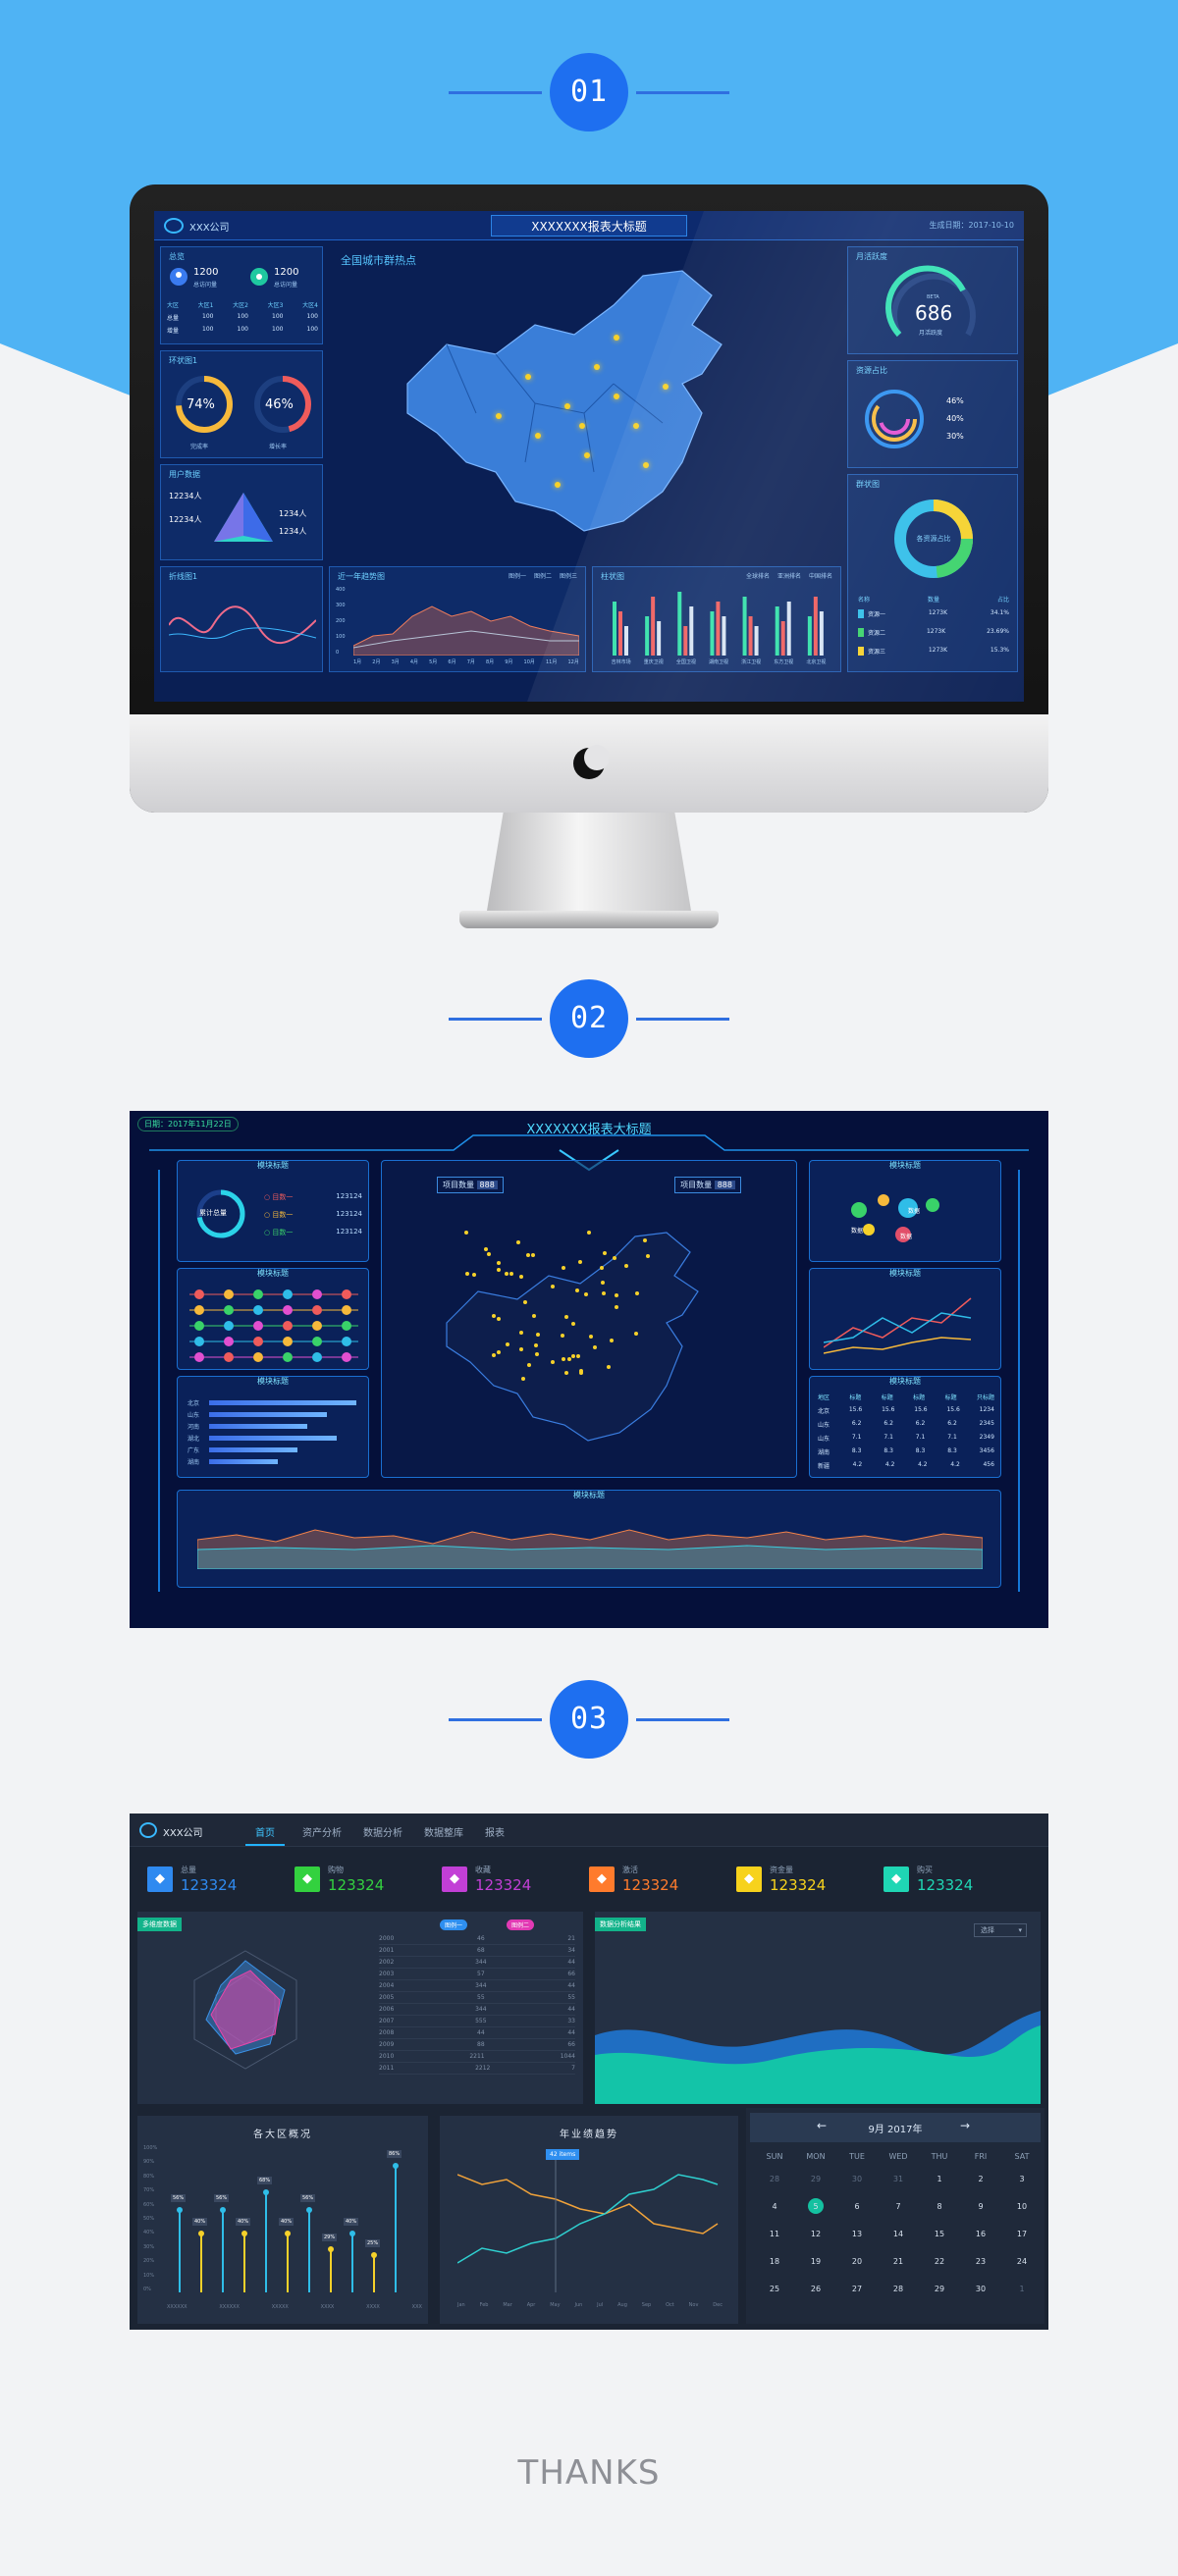 The height and width of the screenshot is (2576, 1178). Describe the element at coordinates (244, 1461) in the screenshot. I see `hbar` at that location.